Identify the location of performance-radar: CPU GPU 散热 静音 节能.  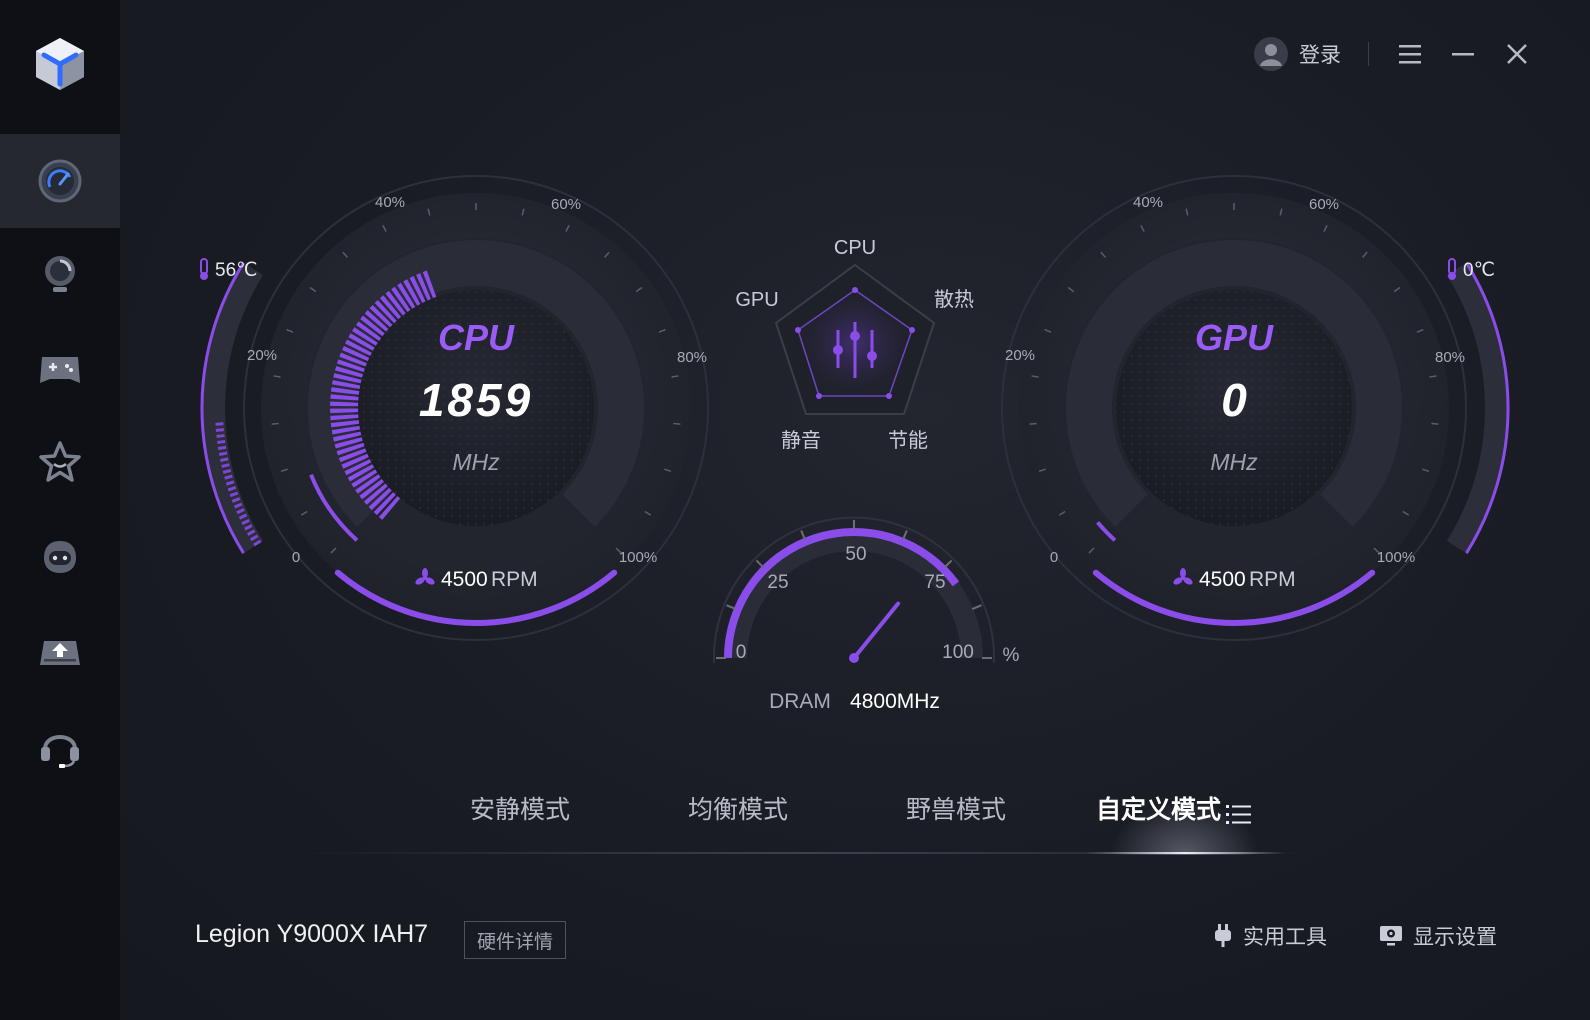
(854, 344).